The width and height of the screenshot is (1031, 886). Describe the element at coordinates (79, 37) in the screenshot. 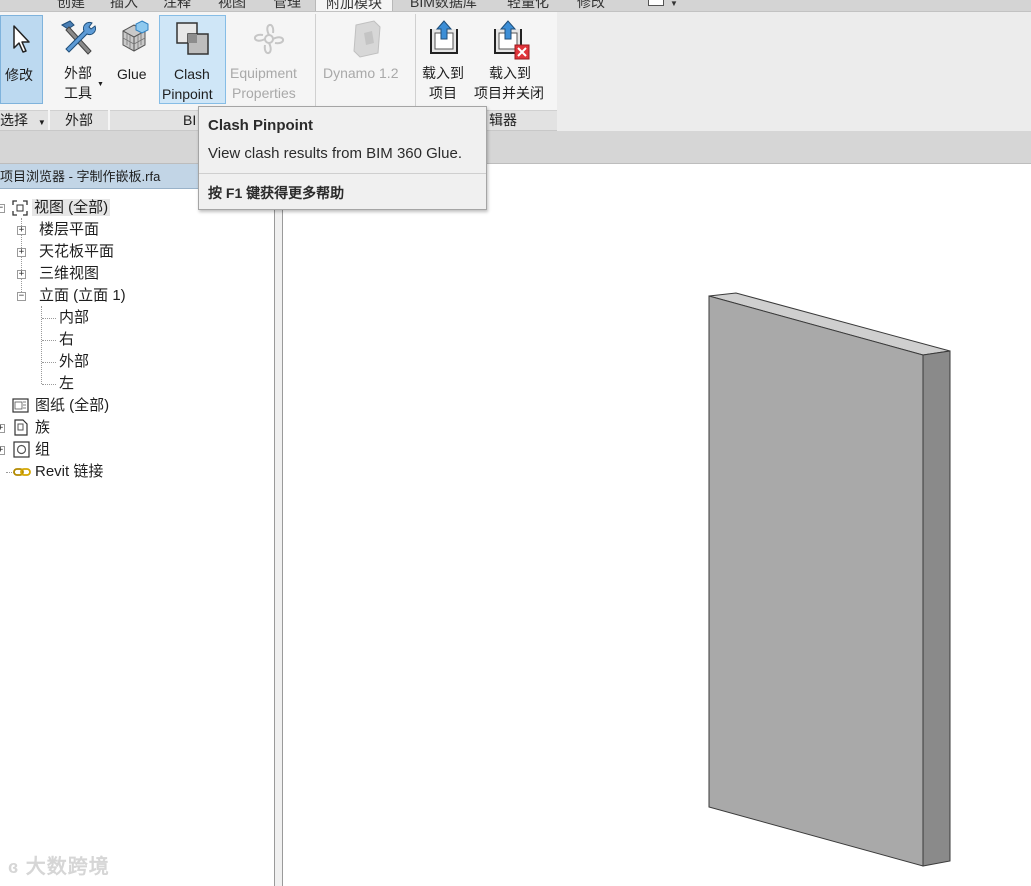

I see `hammer-wrench-icon` at that location.